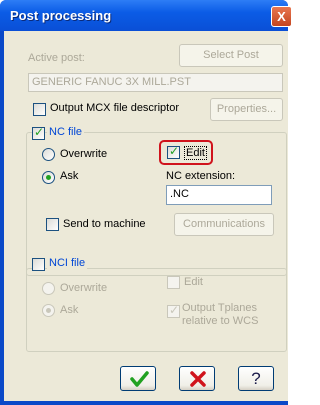 The image size is (320, 405). What do you see at coordinates (61, 15) in the screenshot?
I see `window-title: Post processing` at bounding box center [61, 15].